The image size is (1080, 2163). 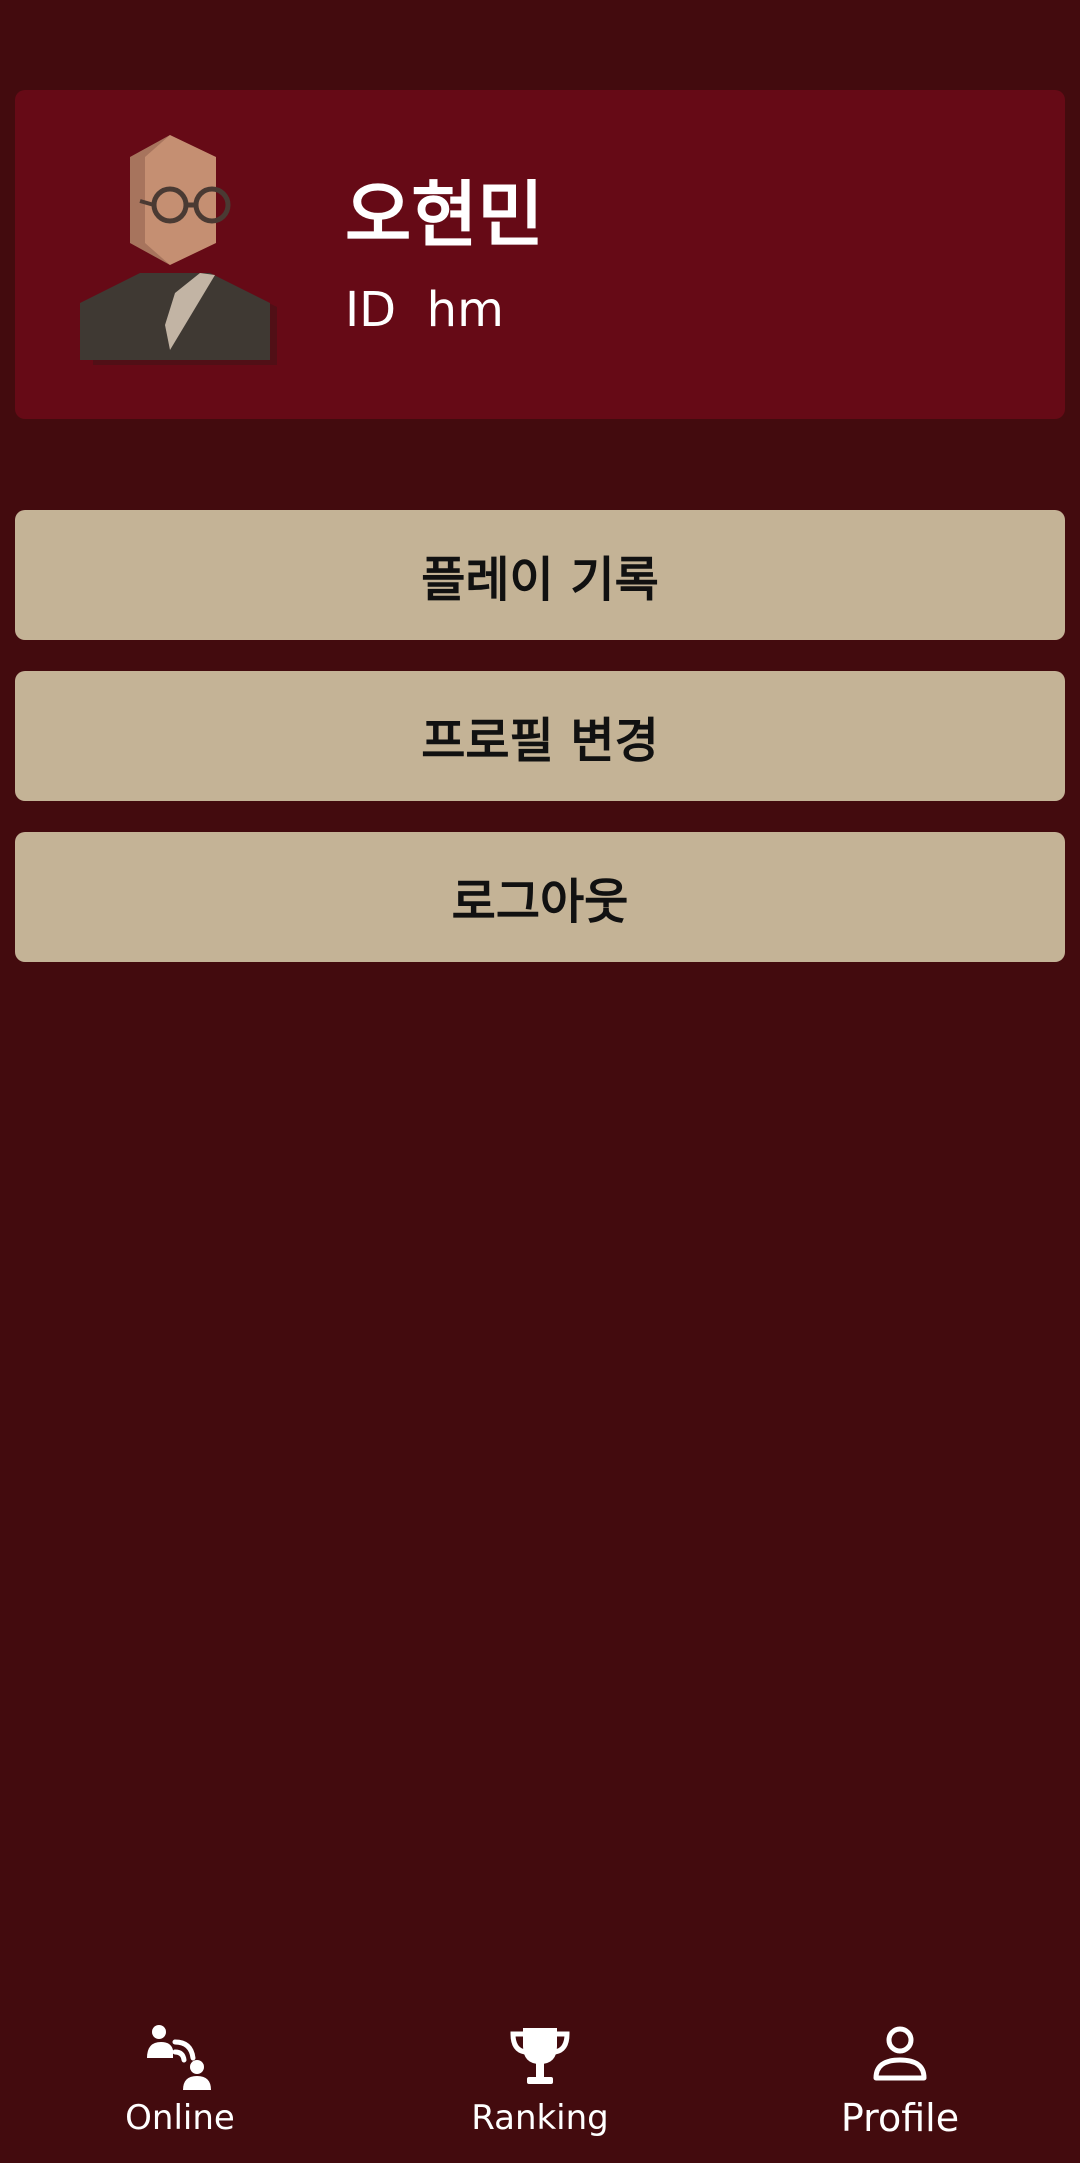 I want to click on nav-label-profile: Profile, so click(x=900, y=2118).